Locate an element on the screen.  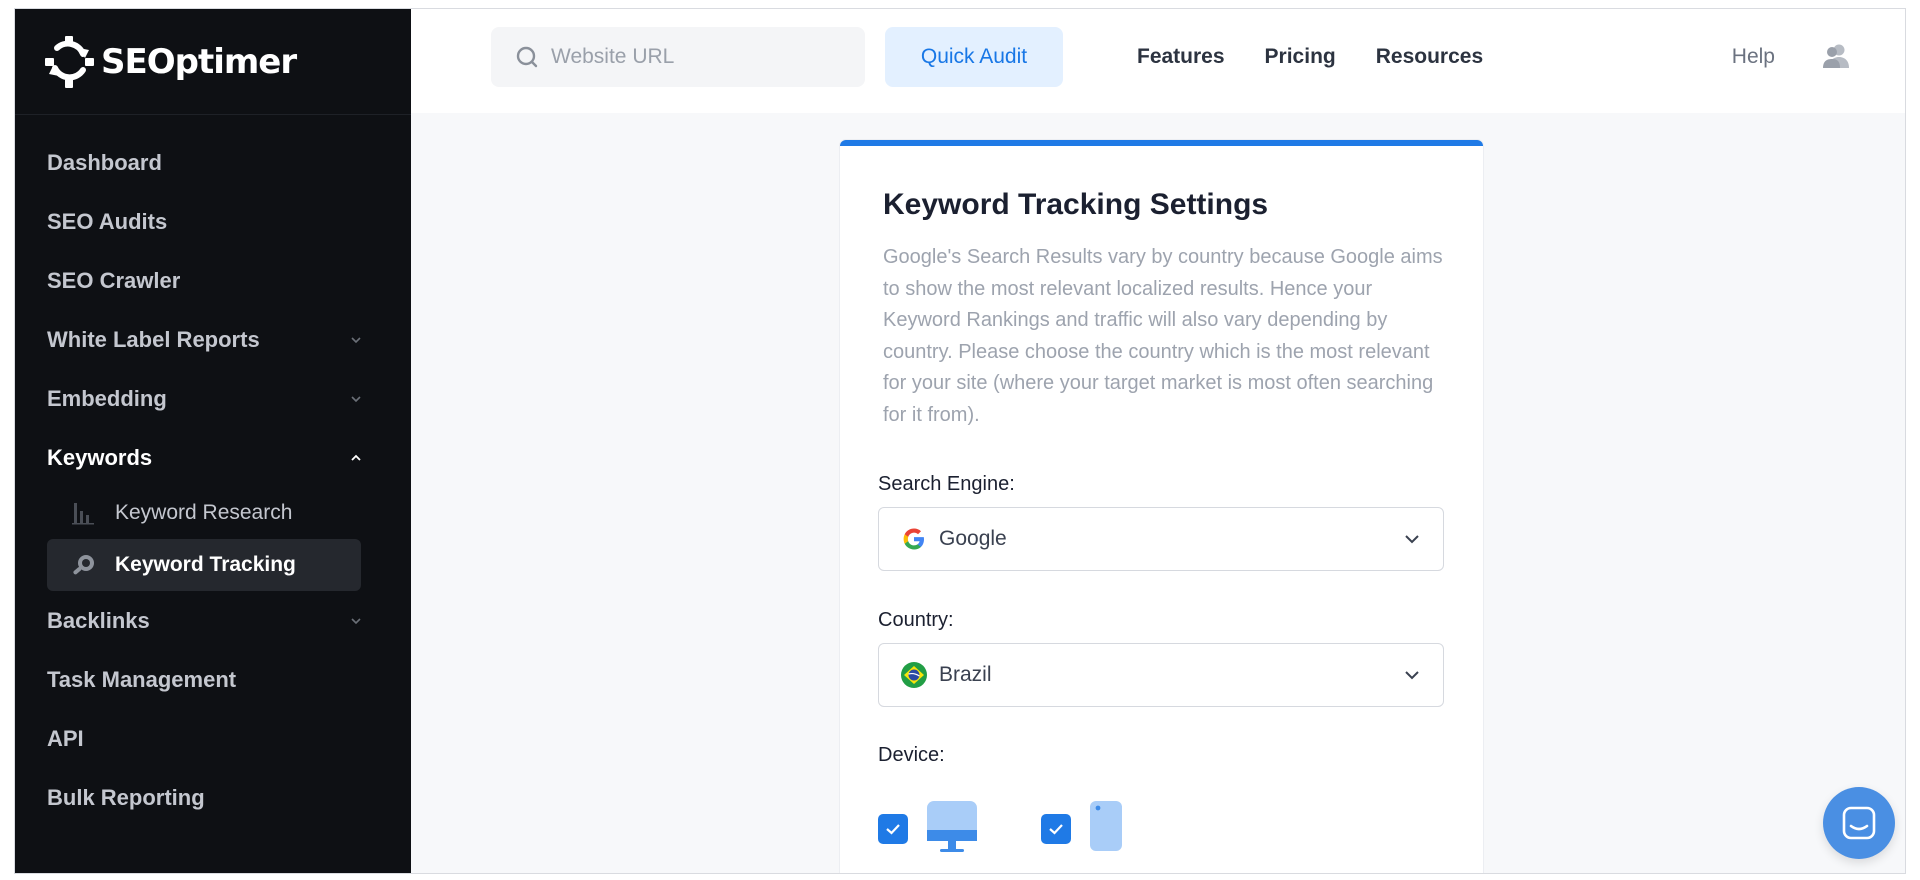
desktop-icon is located at coordinates (952, 826).